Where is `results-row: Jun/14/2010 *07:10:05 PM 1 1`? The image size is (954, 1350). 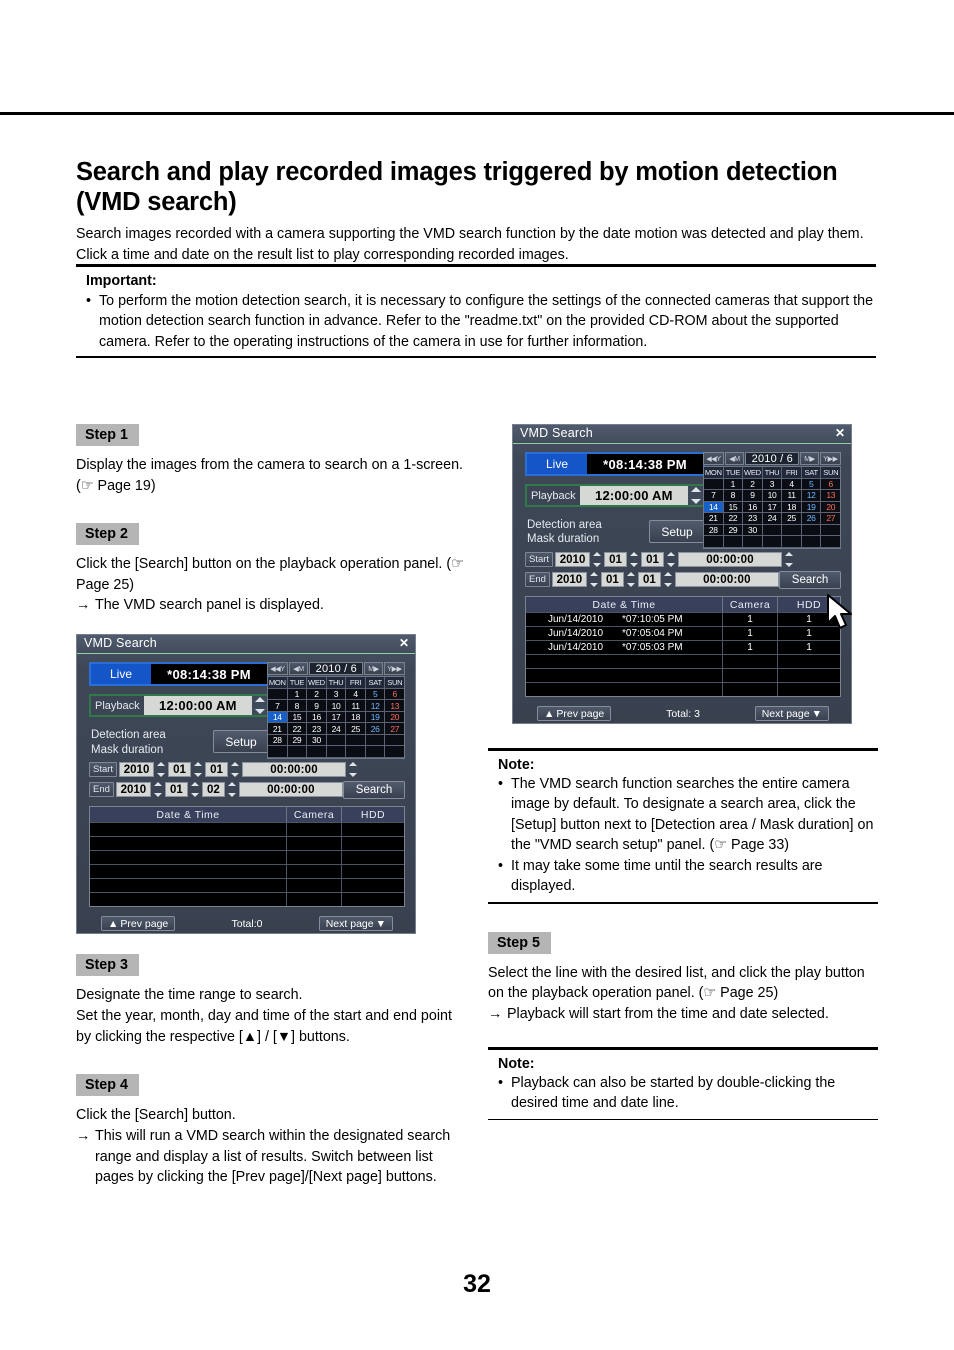 results-row: Jun/14/2010 *07:10:05 PM 1 1 is located at coordinates (683, 619).